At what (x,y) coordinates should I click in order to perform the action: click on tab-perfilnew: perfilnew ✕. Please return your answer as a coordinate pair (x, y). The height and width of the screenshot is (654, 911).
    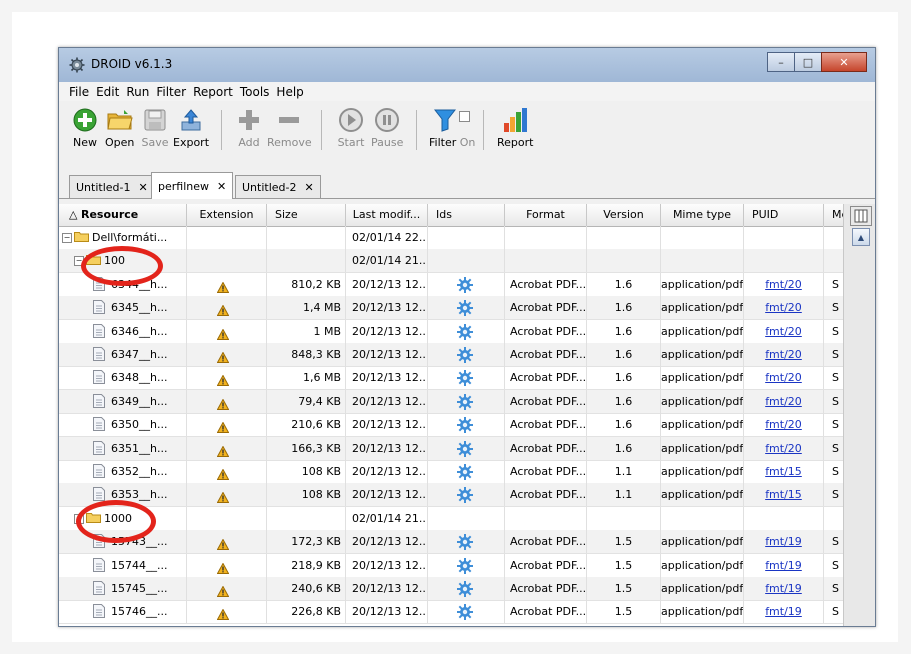
    Looking at the image, I should click on (192, 185).